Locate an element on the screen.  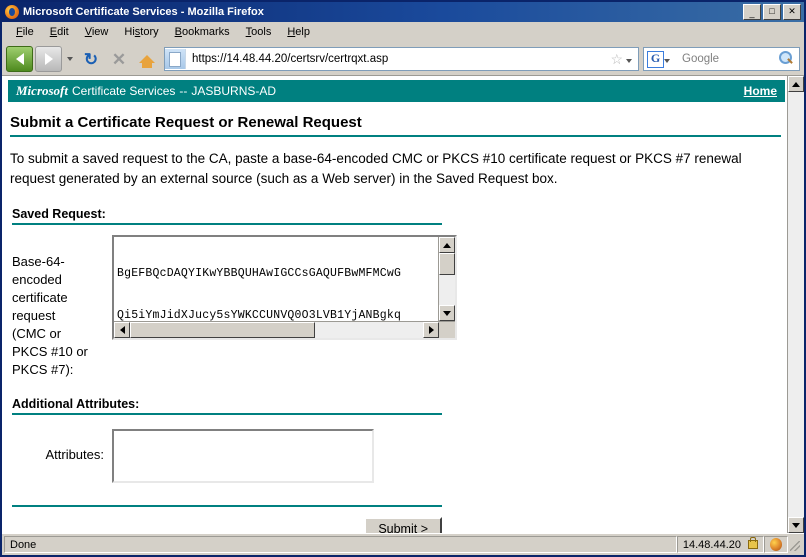
identity-panel is located at coordinates (776, 544).